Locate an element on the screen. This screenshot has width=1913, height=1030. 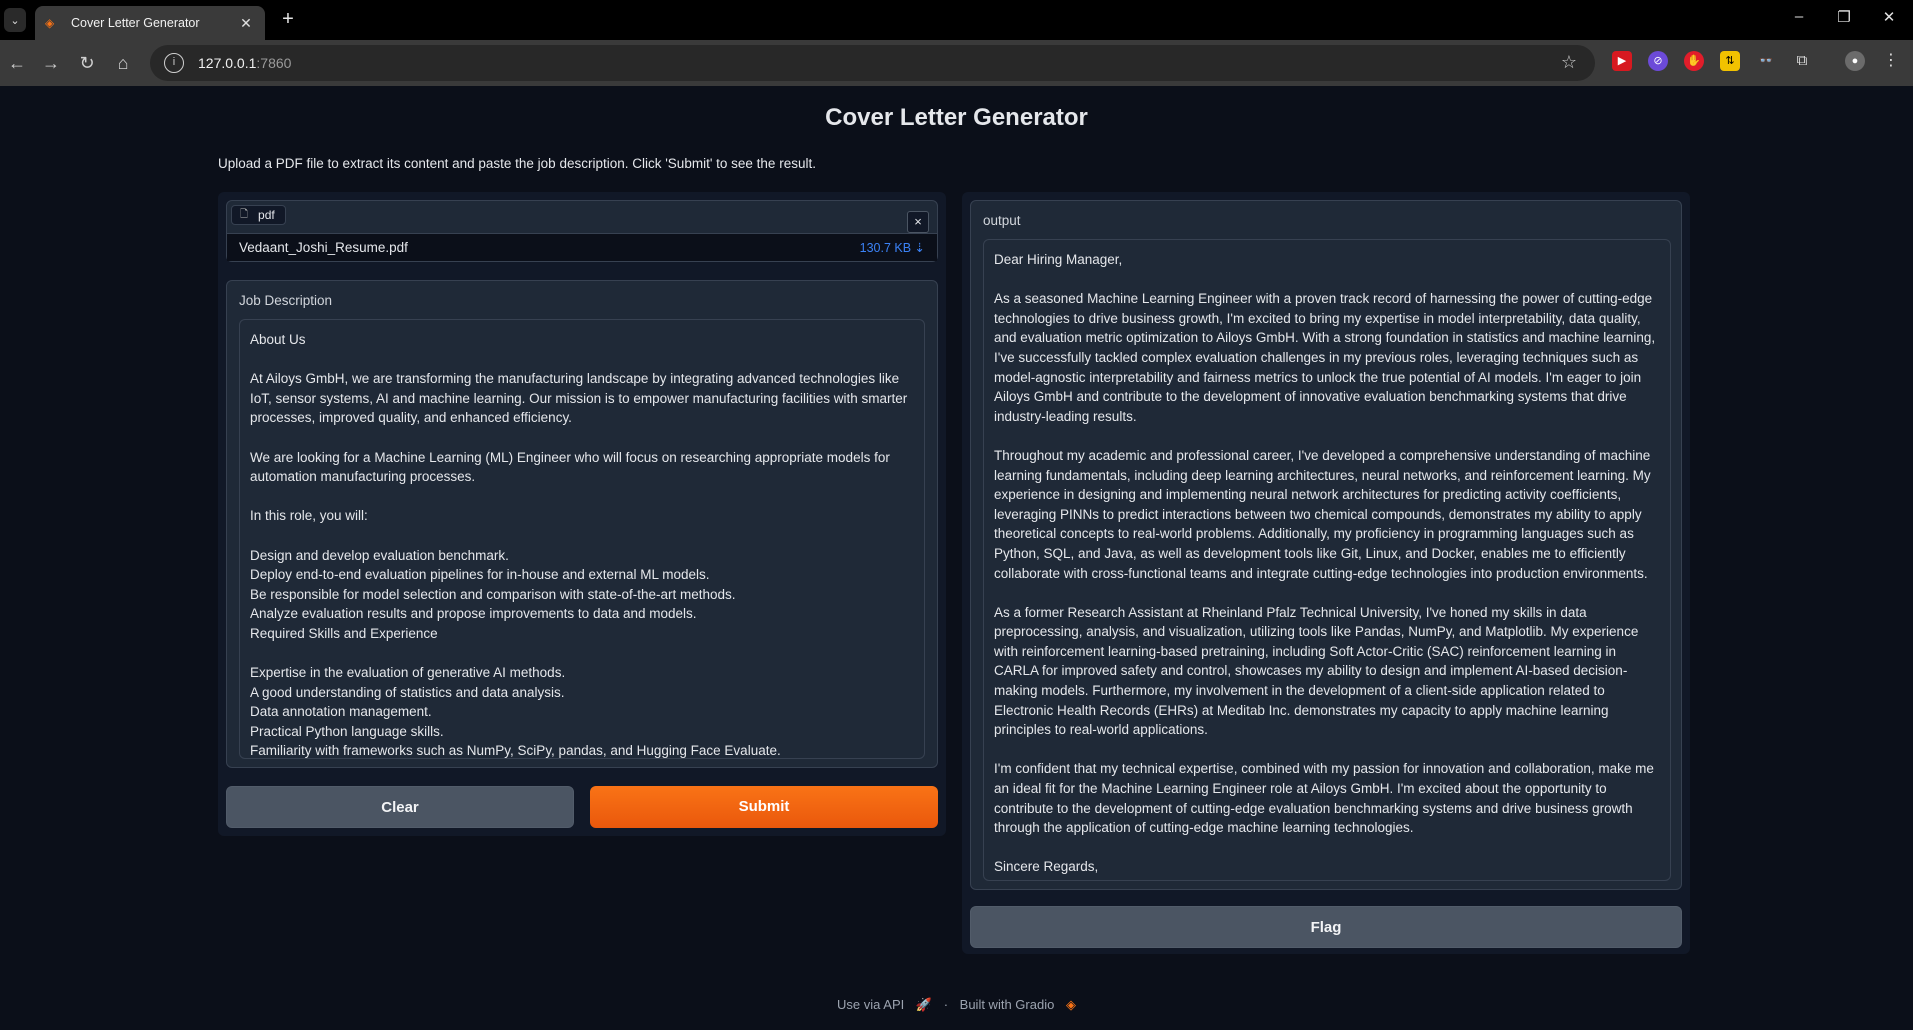
page-title: Cover Letter Generator is located at coordinates (956, 117).